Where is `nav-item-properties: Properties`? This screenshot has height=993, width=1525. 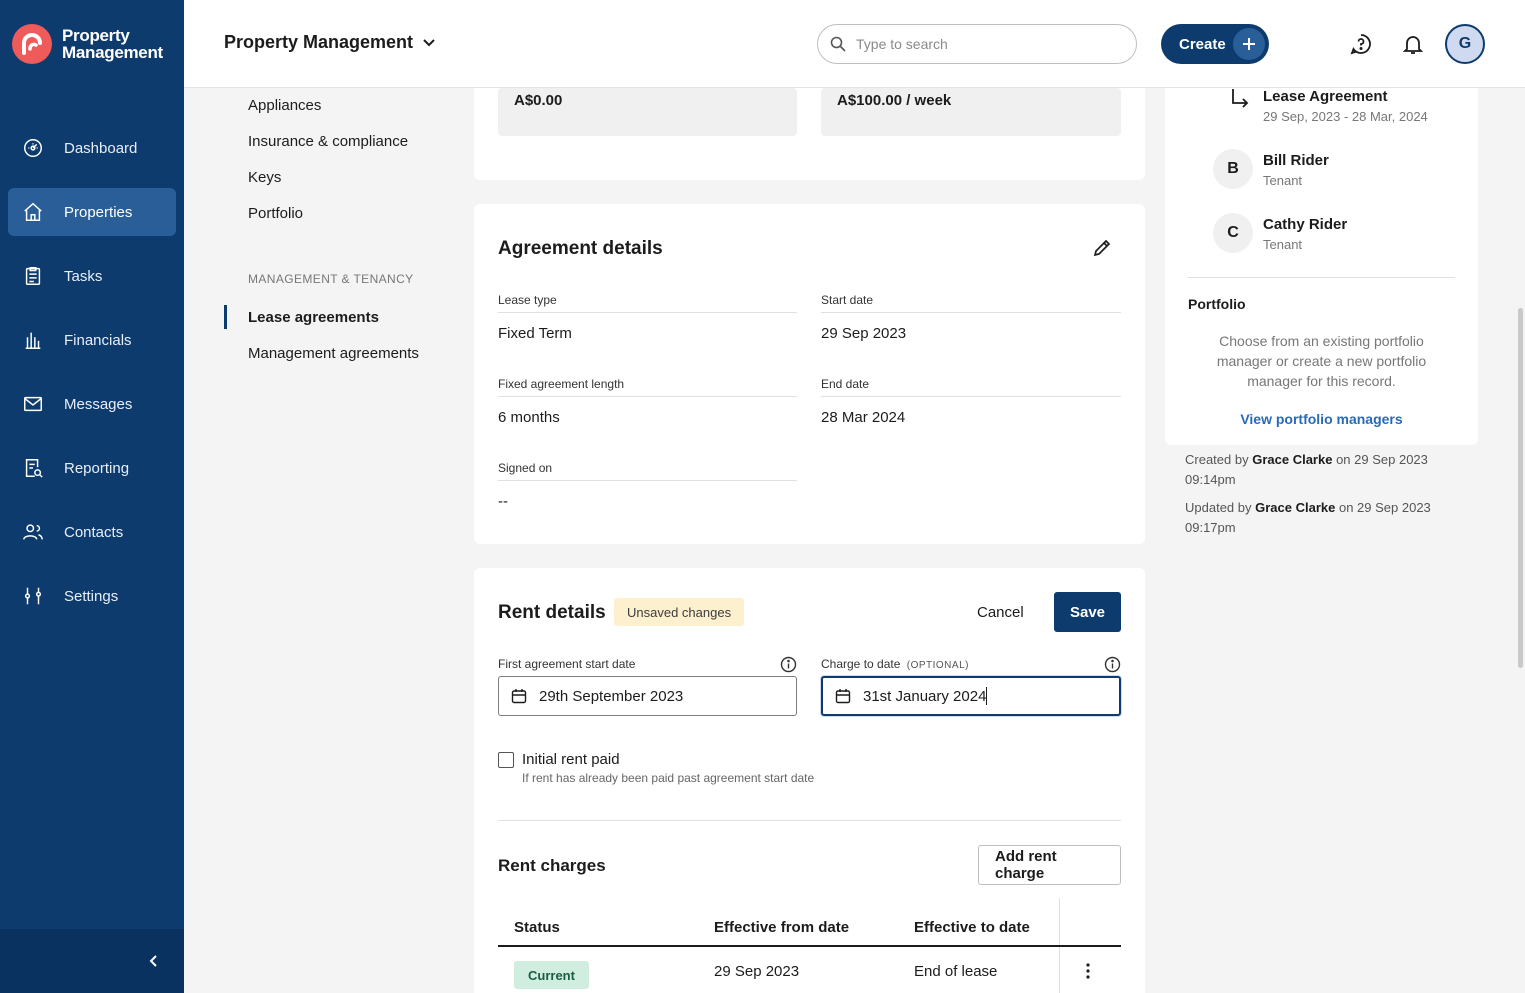
nav-item-properties: Properties is located at coordinates (92, 212).